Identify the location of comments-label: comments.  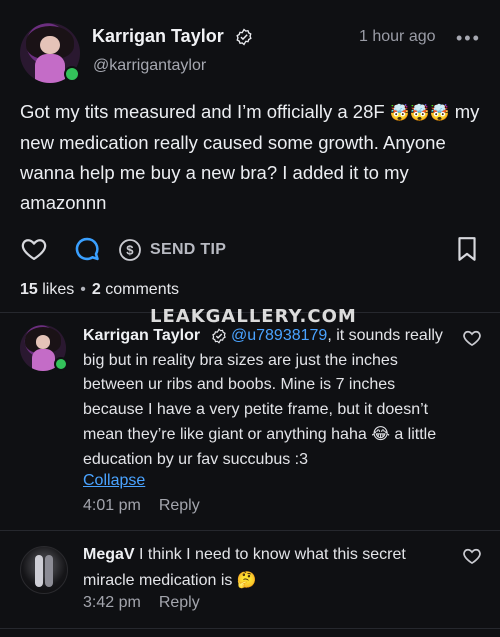
(142, 289).